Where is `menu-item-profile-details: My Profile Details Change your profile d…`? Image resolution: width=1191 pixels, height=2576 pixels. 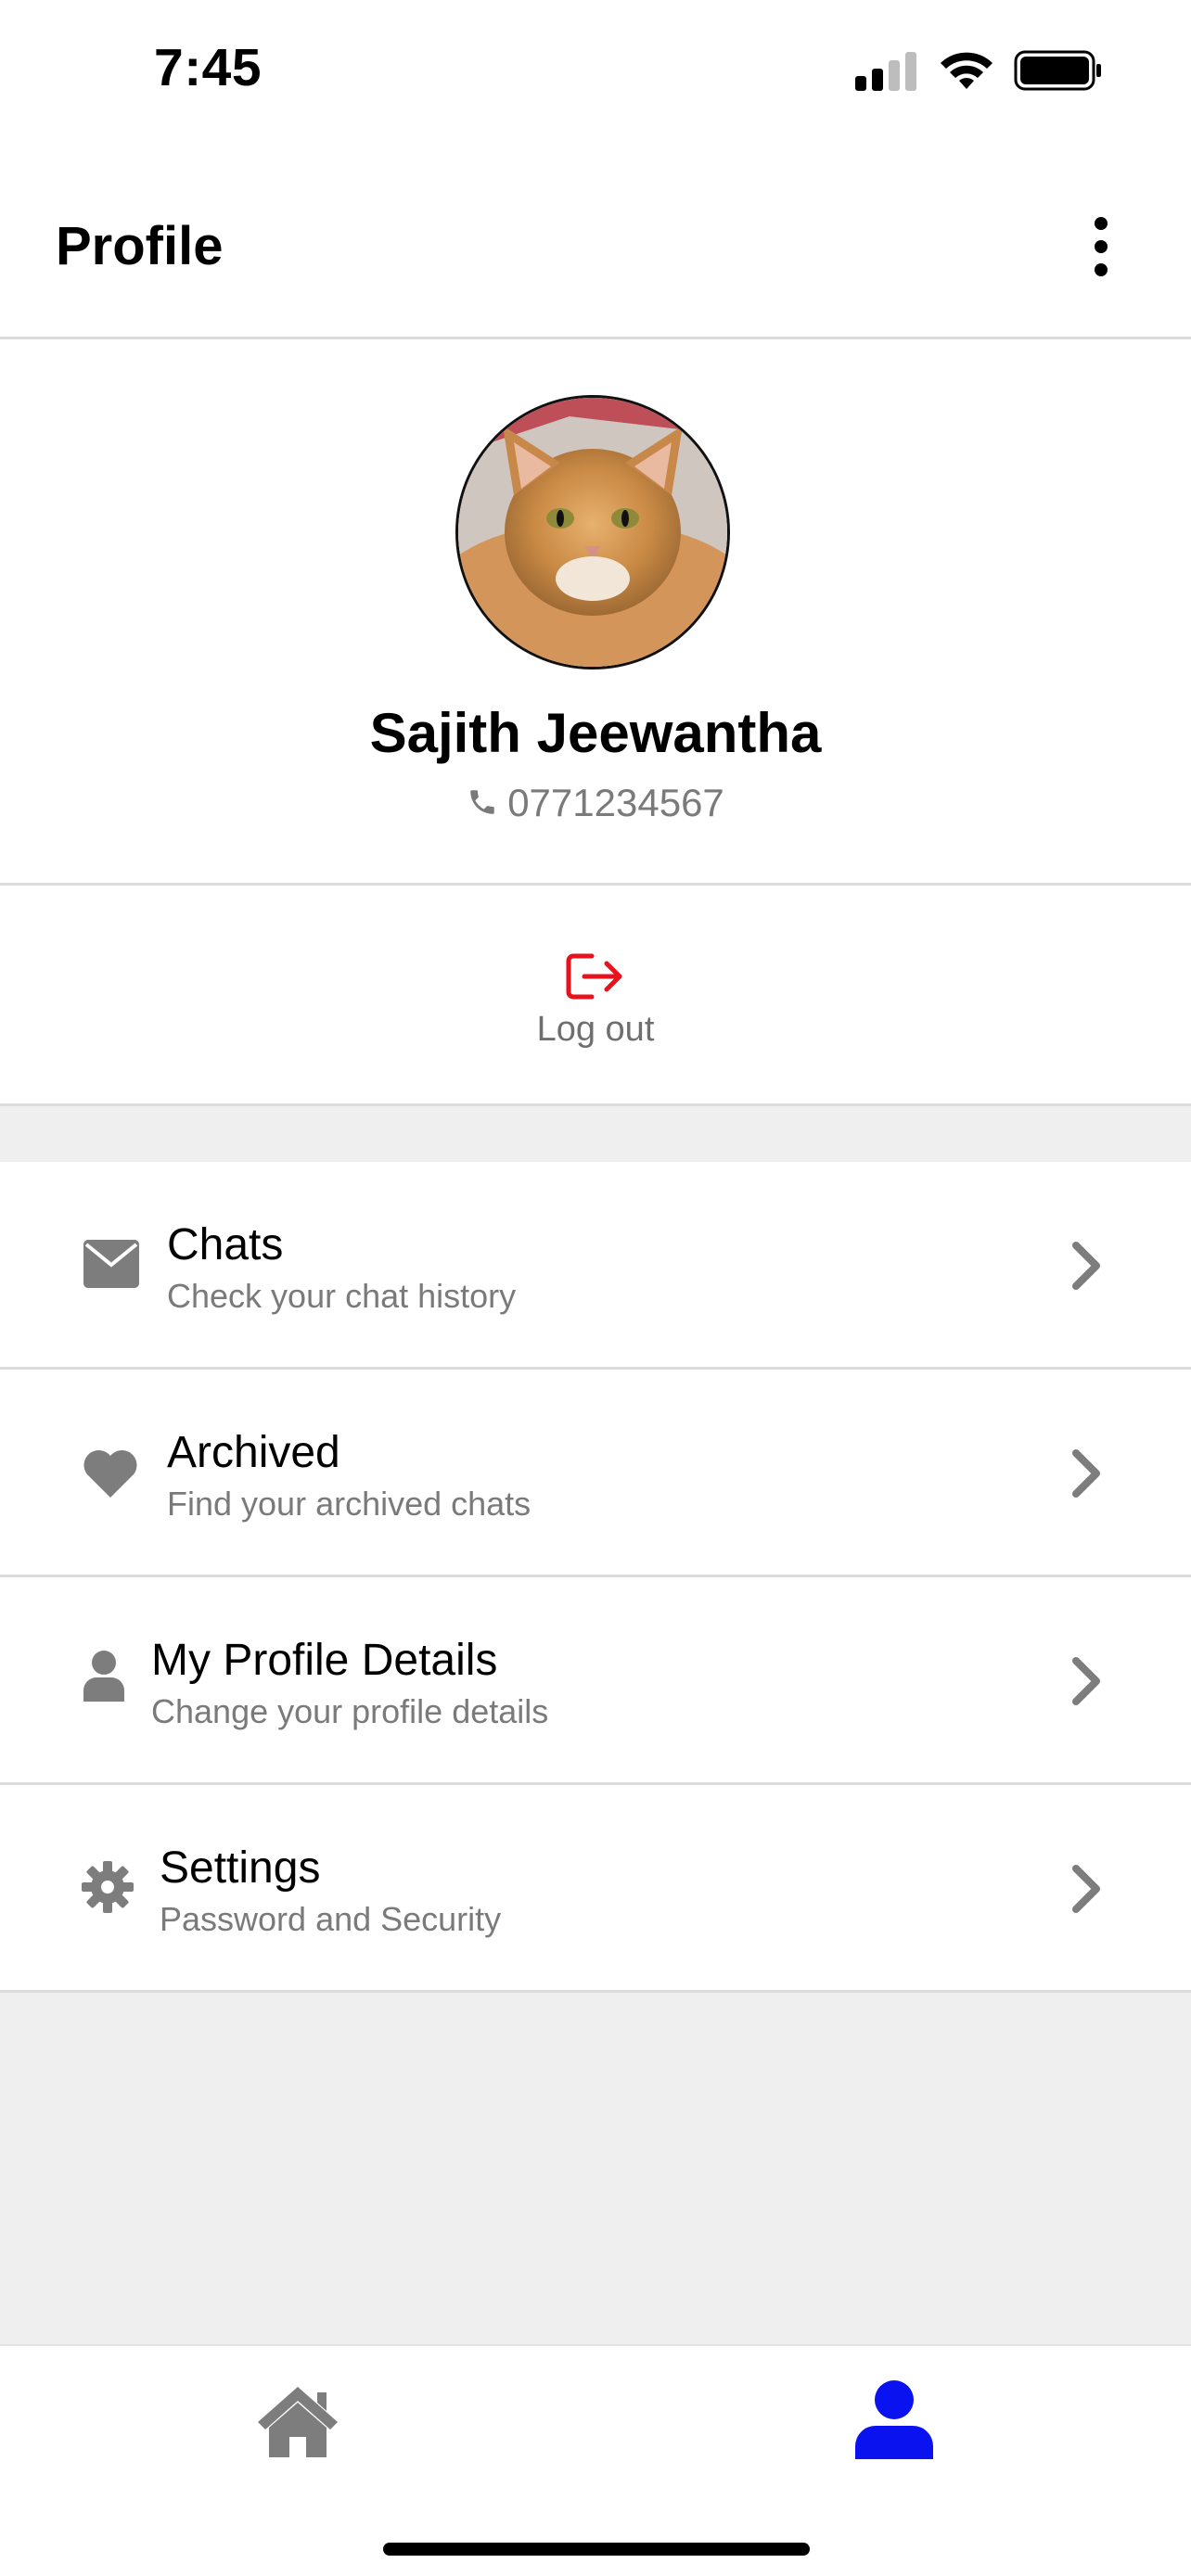 menu-item-profile-details: My Profile Details Change your profile d… is located at coordinates (595, 1681).